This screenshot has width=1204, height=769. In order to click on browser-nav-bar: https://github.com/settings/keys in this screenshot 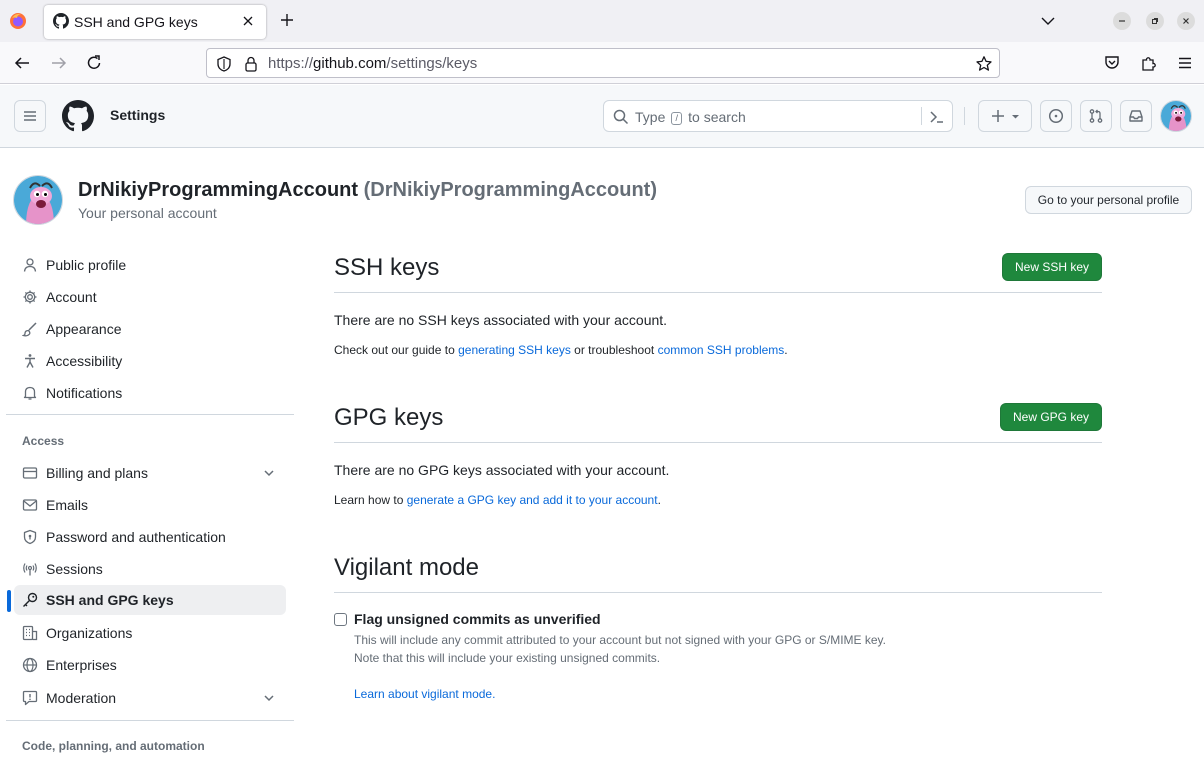, I will do `click(602, 63)`.